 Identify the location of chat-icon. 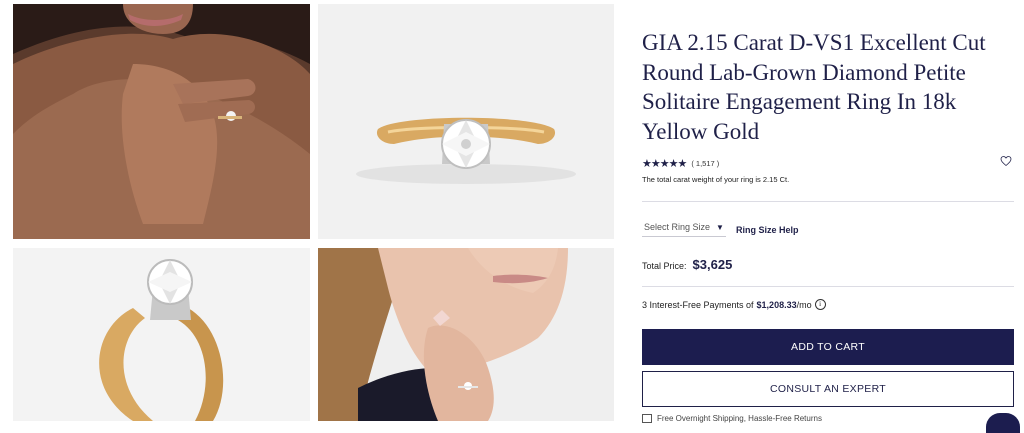
(1003, 423).